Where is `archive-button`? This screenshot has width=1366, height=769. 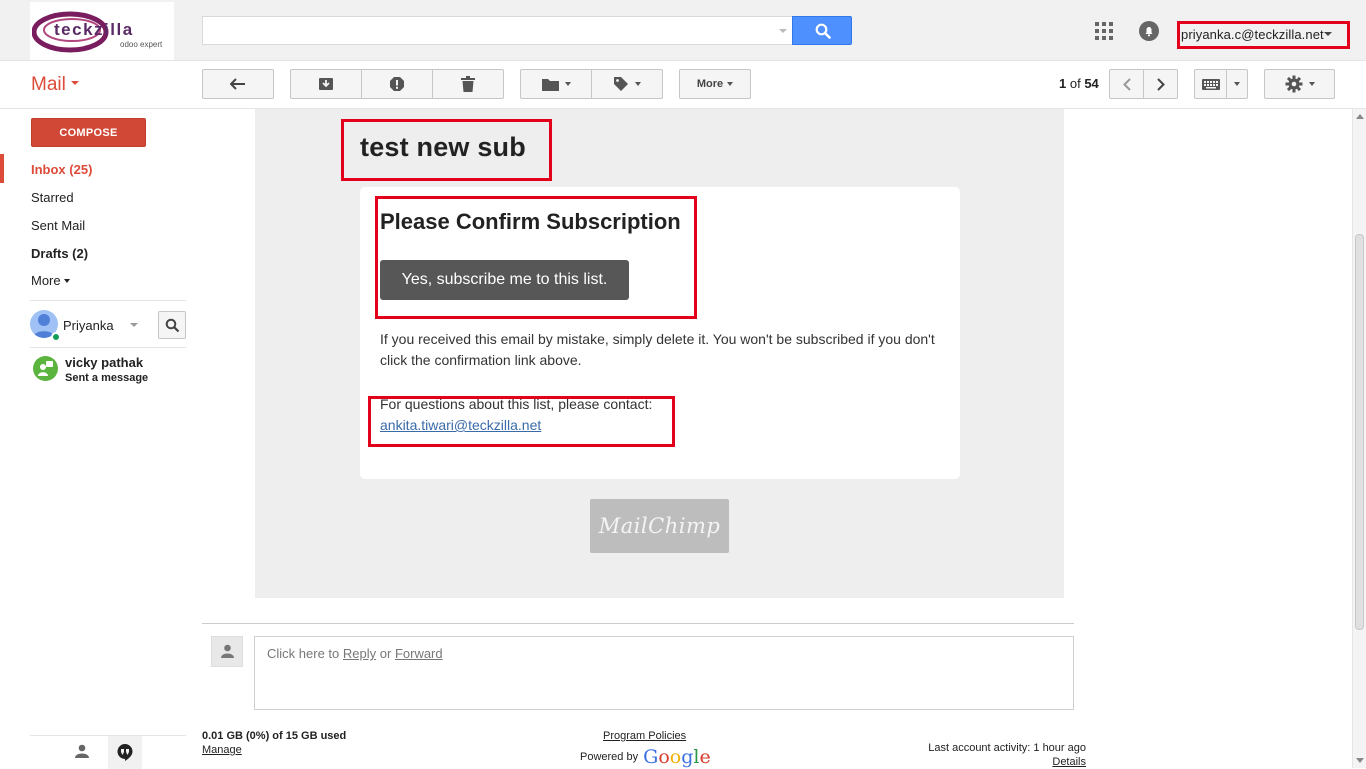
archive-button is located at coordinates (326, 84).